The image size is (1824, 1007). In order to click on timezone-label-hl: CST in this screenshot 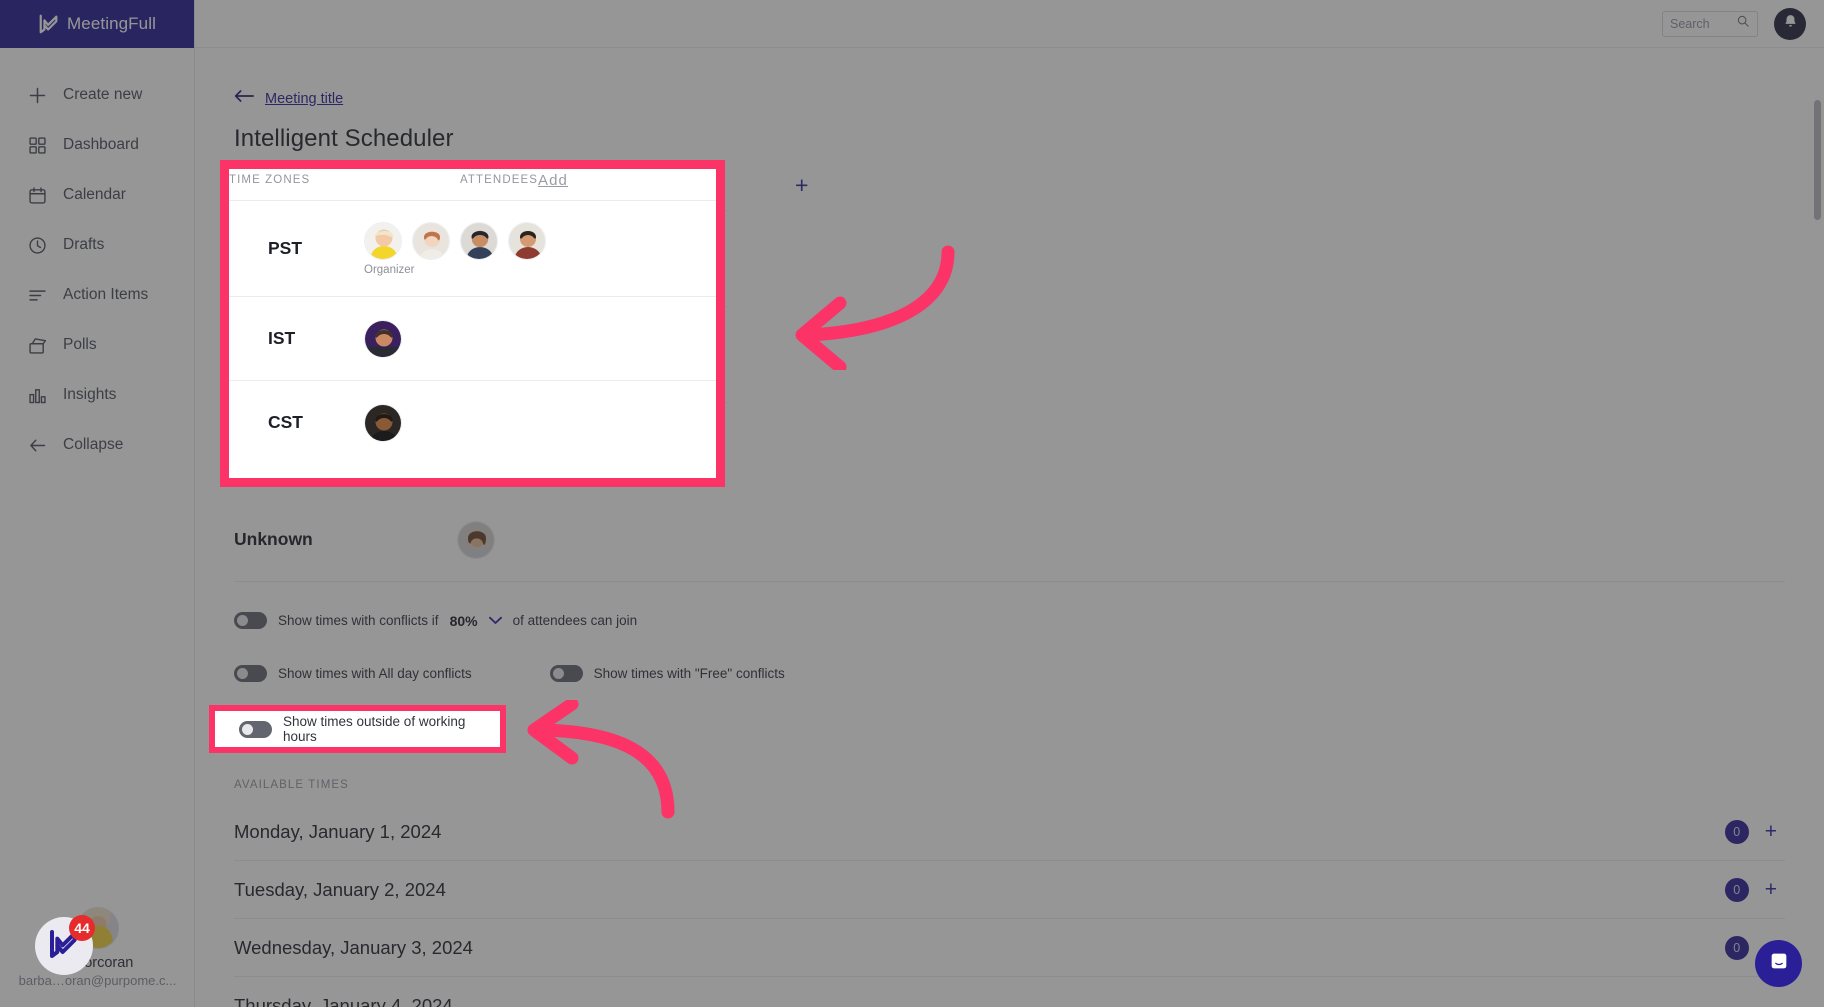, I will do `click(285, 422)`.